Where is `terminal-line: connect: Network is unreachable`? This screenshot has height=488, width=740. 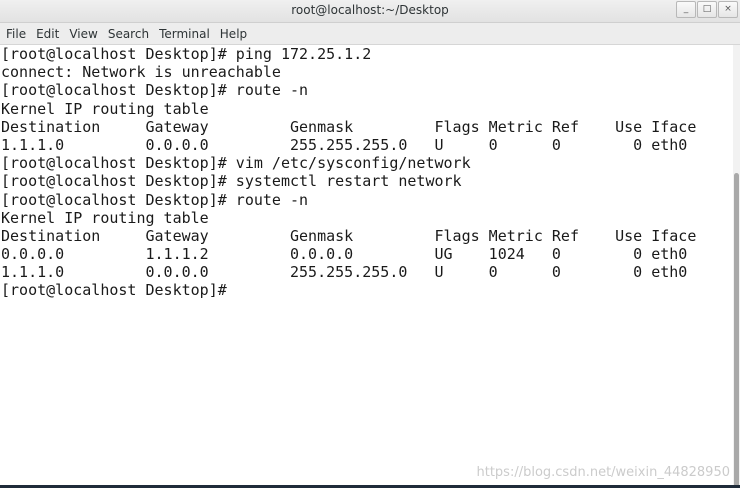
terminal-line: connect: Network is unreachable is located at coordinates (141, 72).